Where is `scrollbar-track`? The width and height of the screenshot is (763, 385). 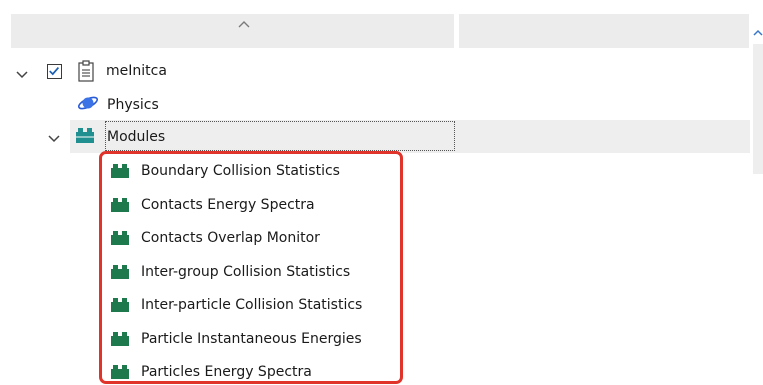
scrollbar-track is located at coordinates (758, 109).